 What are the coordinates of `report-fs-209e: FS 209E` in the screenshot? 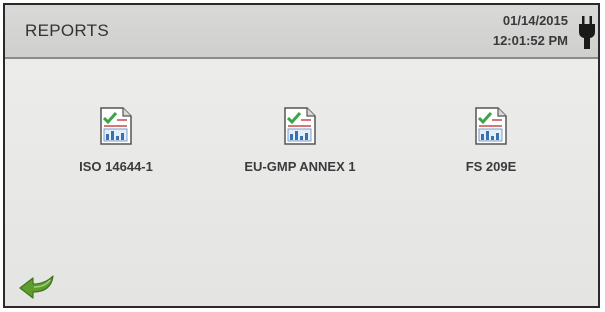 It's located at (491, 140).